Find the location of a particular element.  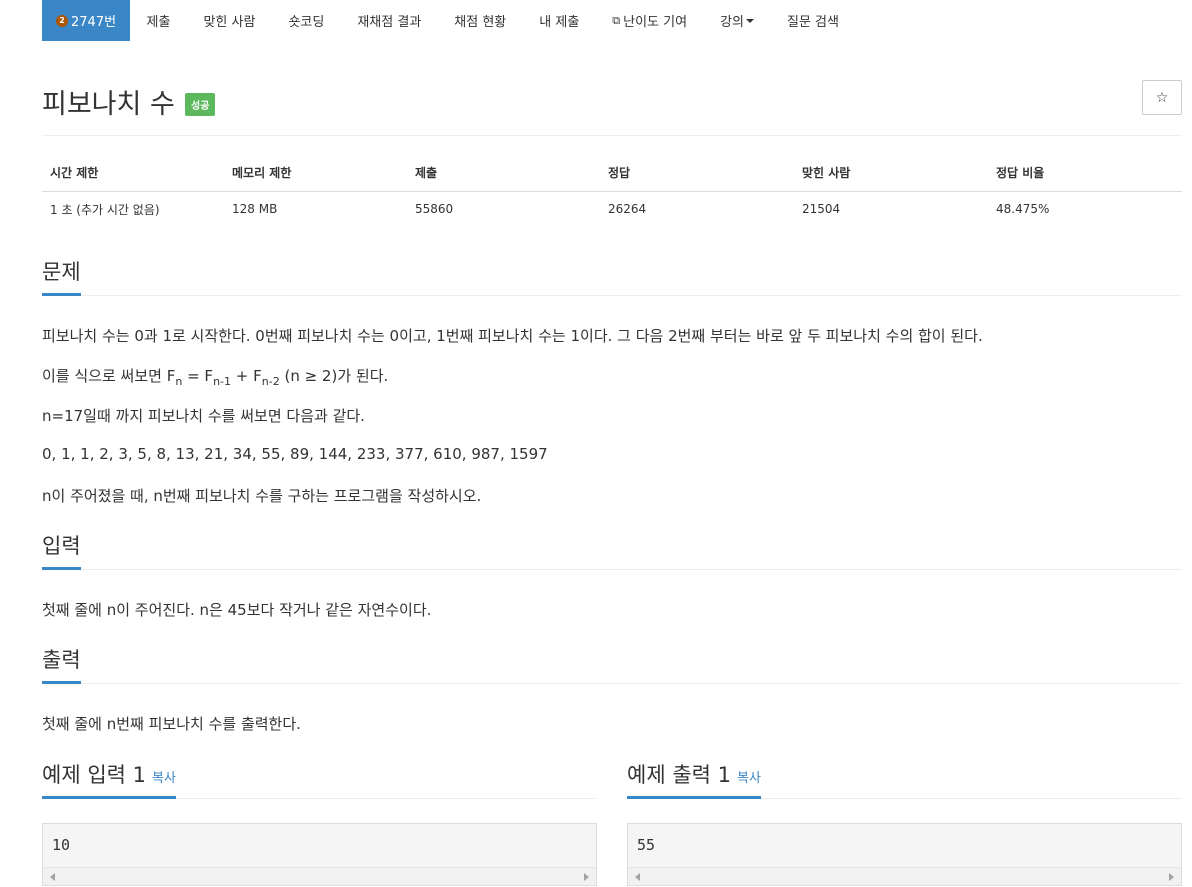

copy-sample-input-link: 복사 is located at coordinates (164, 778).